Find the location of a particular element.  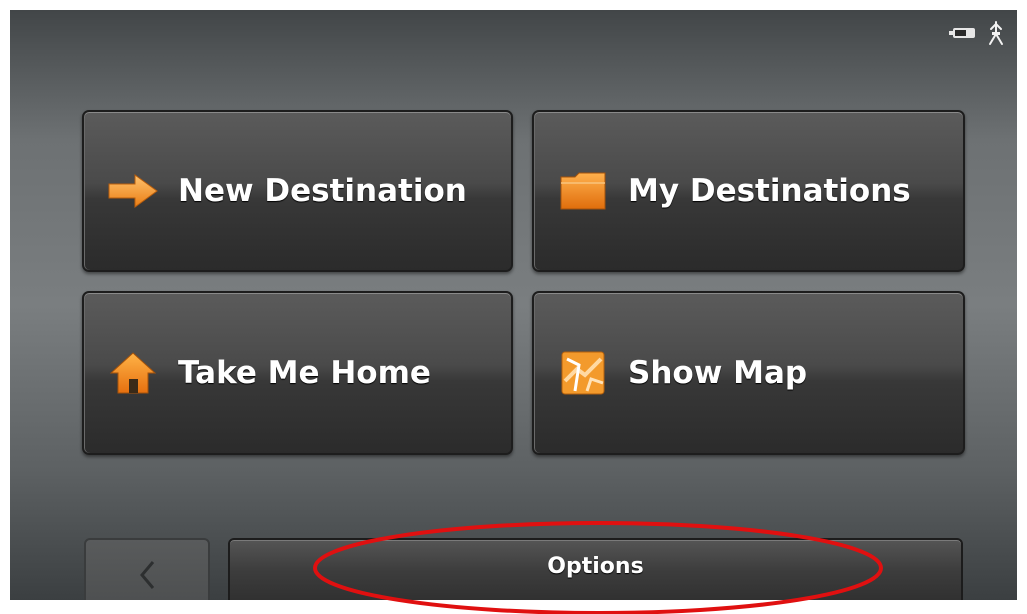

folder-icon is located at coordinates (583, 191).